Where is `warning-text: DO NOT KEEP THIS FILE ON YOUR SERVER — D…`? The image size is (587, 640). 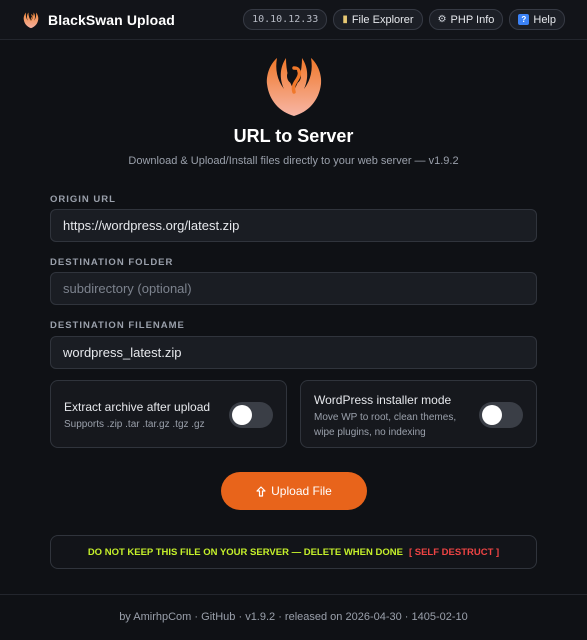 warning-text: DO NOT KEEP THIS FILE ON YOUR SERVER — D… is located at coordinates (245, 552).